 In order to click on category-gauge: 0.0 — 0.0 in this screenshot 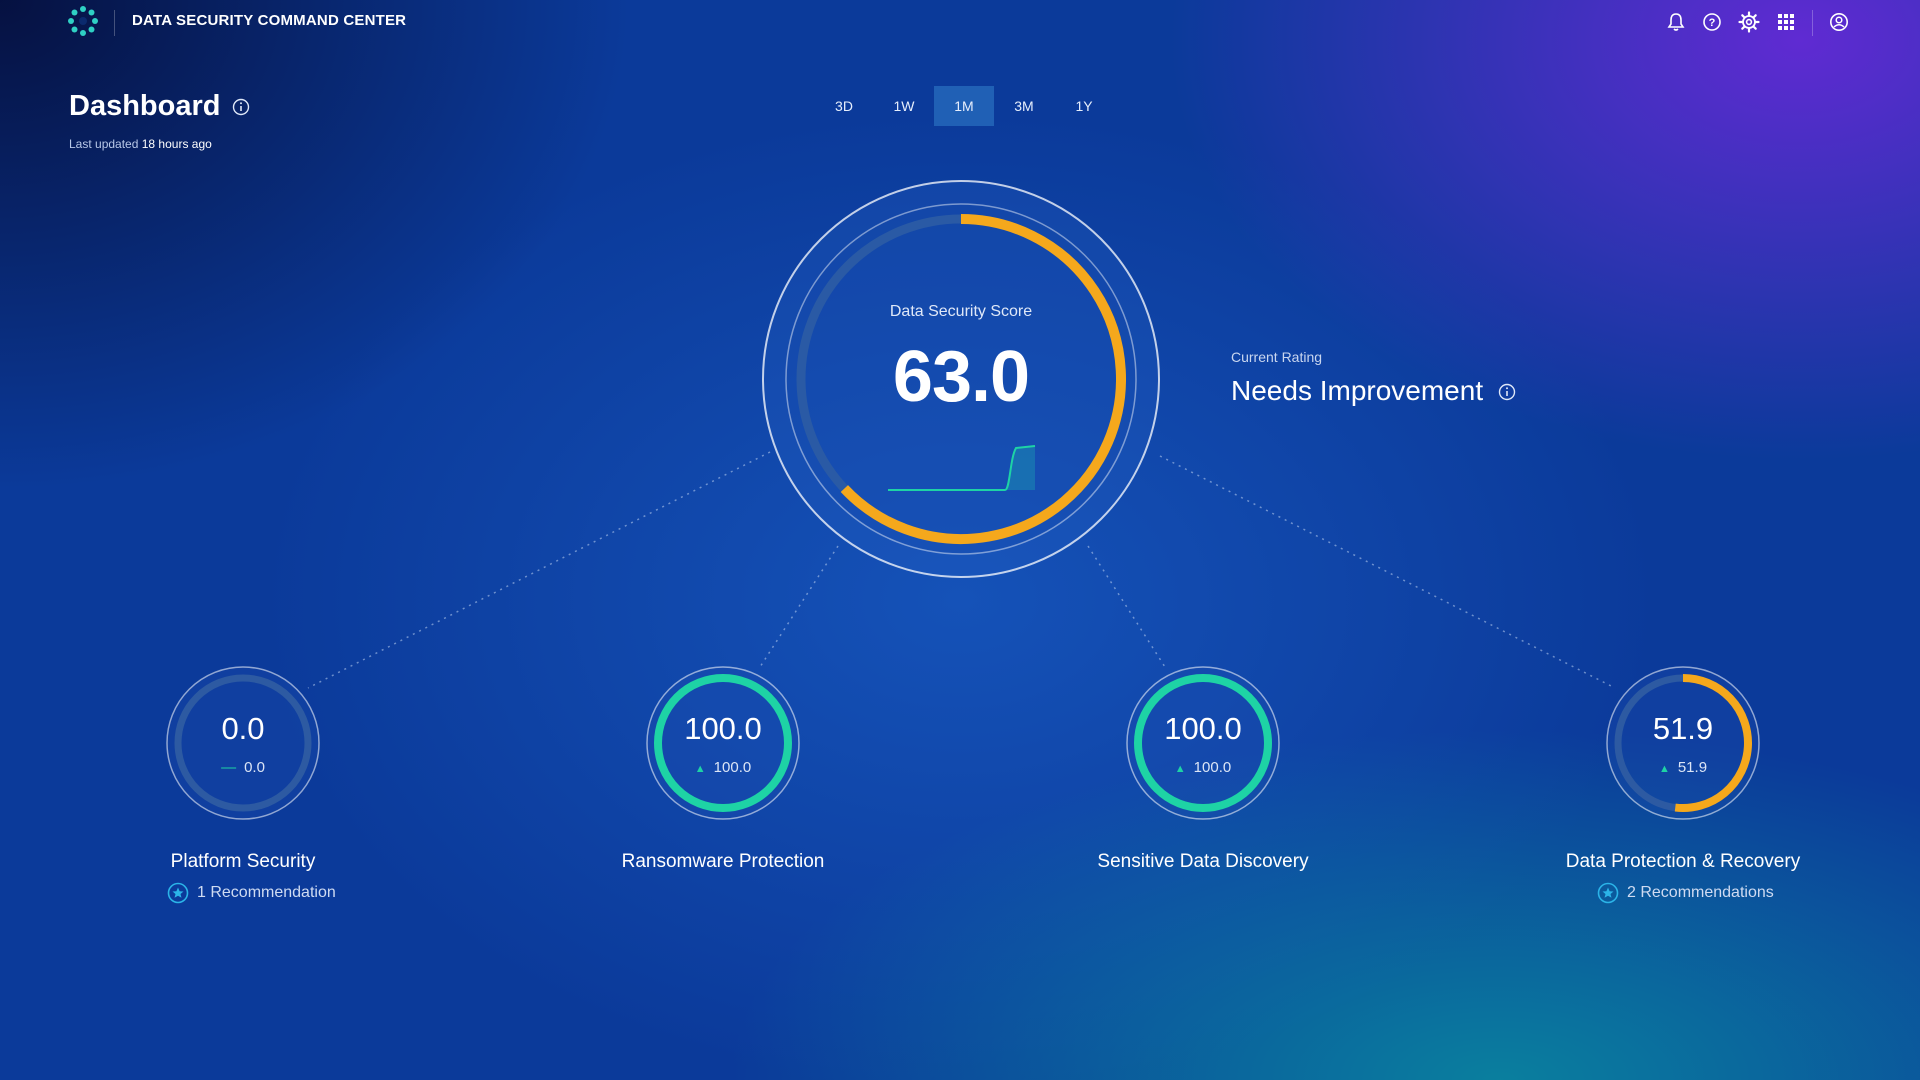, I will do `click(243, 743)`.